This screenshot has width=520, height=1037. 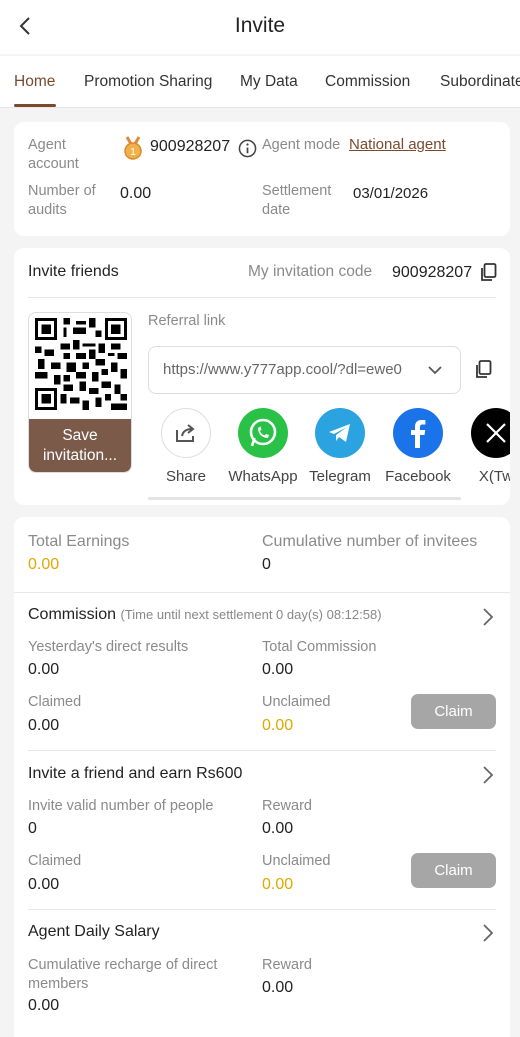 What do you see at coordinates (187, 321) in the screenshot?
I see `referral-link-label: Referral link` at bounding box center [187, 321].